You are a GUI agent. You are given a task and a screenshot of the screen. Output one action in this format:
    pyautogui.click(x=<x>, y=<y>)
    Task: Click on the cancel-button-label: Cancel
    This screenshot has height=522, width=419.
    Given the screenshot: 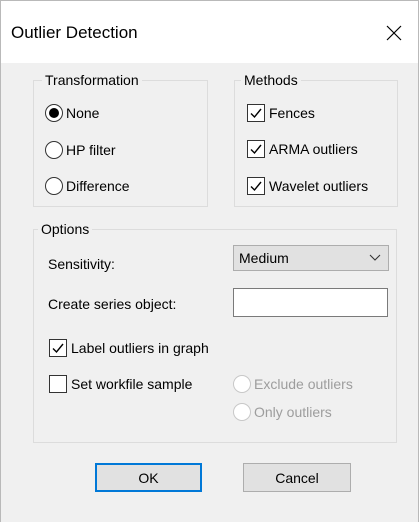 What is the action you would take?
    pyautogui.click(x=297, y=477)
    